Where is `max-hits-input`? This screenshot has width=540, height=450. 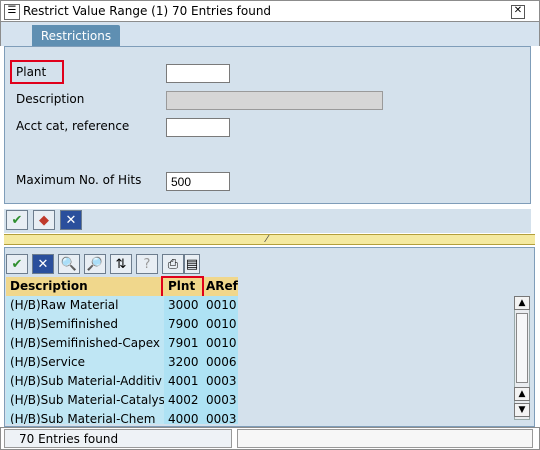 max-hits-input is located at coordinates (198, 181).